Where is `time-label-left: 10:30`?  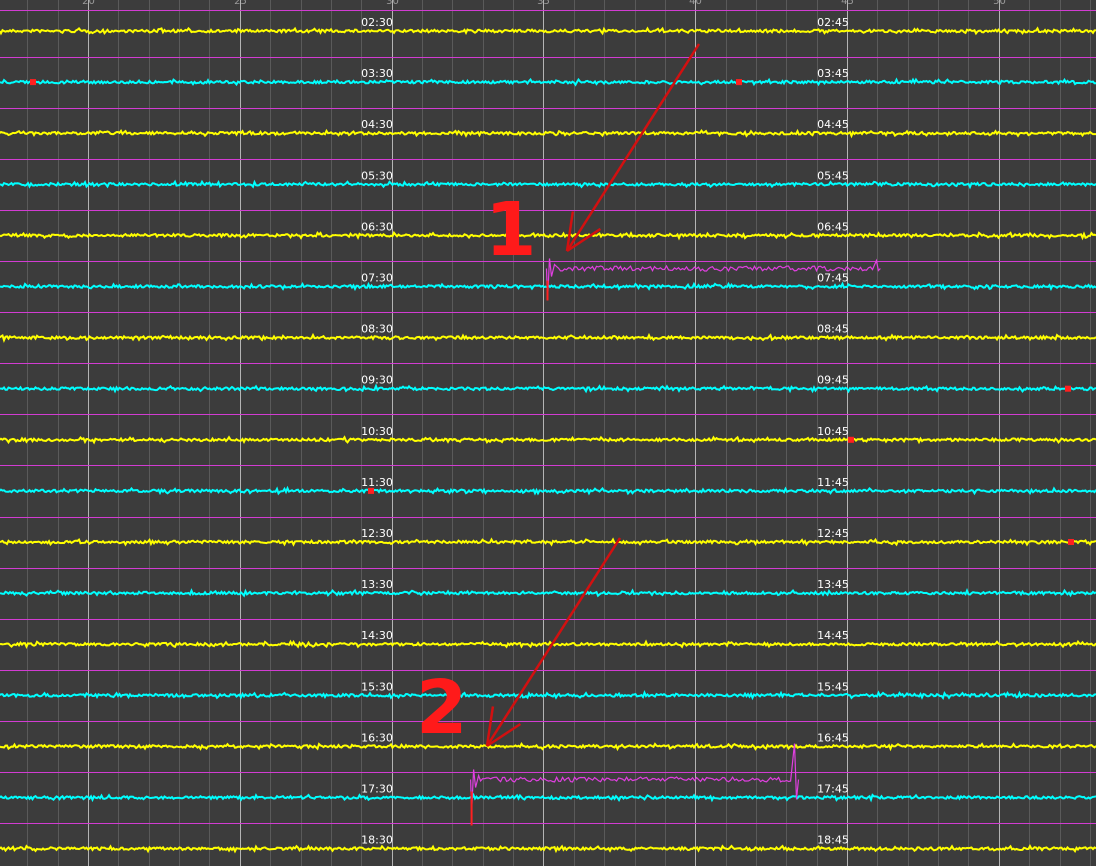
time-label-left: 10:30 is located at coordinates (377, 431).